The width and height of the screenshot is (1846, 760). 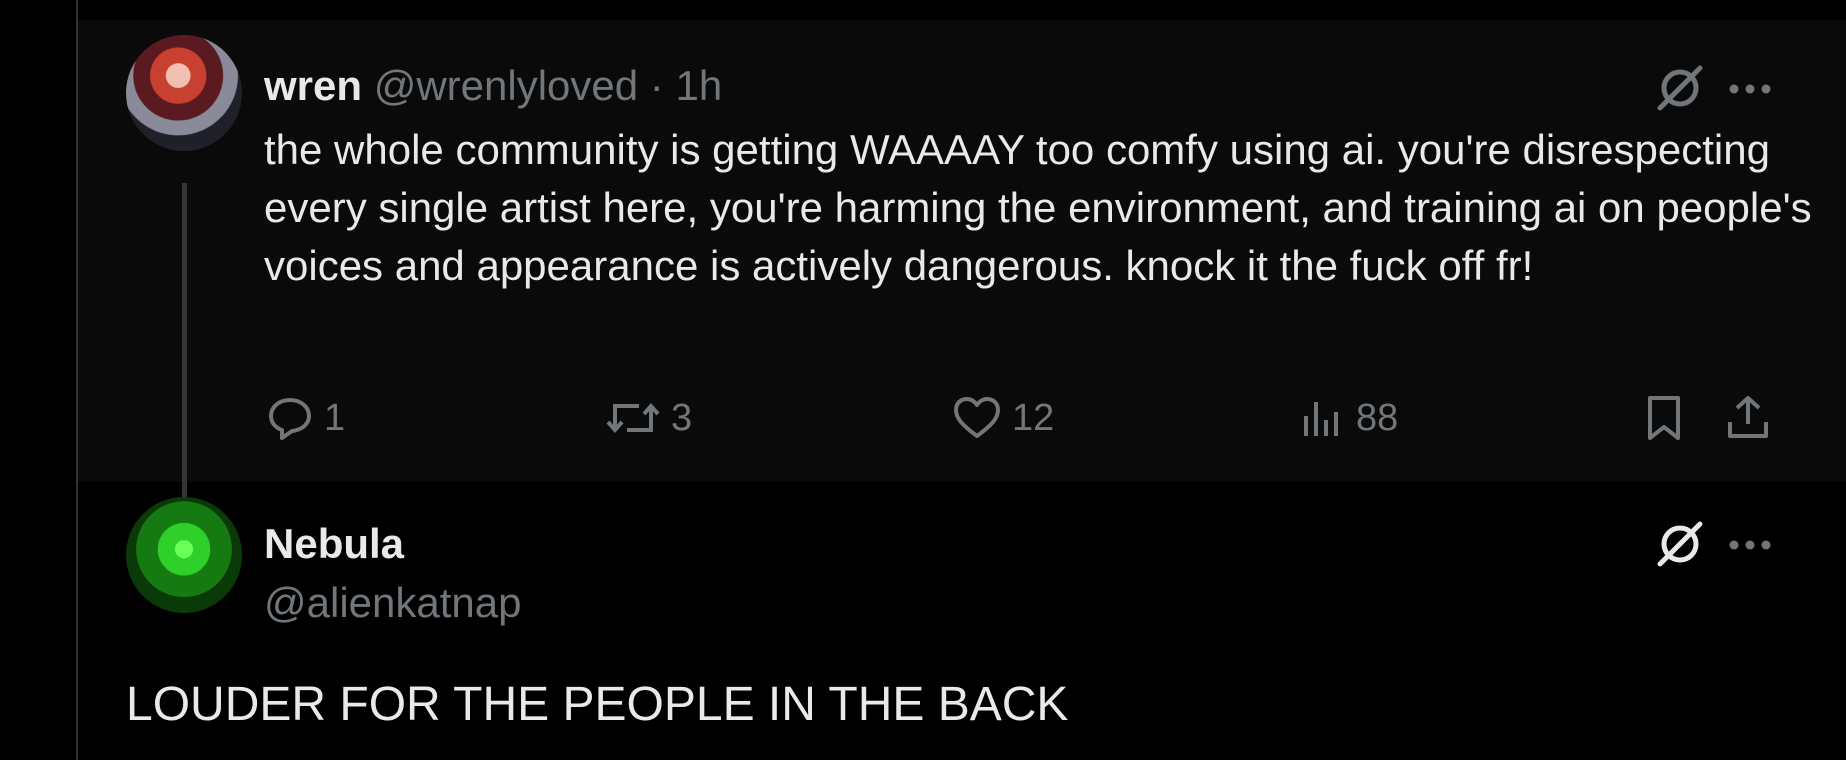 What do you see at coordinates (633, 418) in the screenshot?
I see `repost-icon` at bounding box center [633, 418].